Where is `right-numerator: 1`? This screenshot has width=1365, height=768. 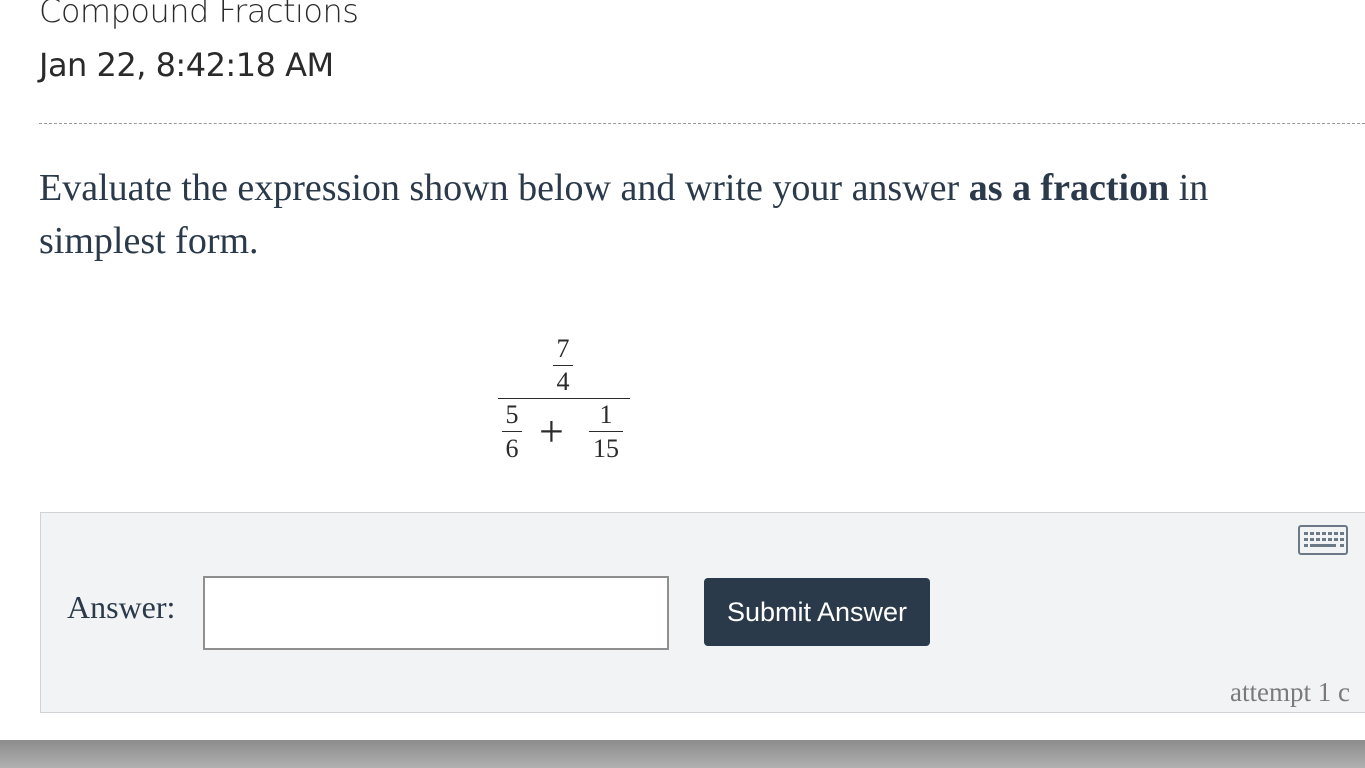
right-numerator: 1 is located at coordinates (606, 414).